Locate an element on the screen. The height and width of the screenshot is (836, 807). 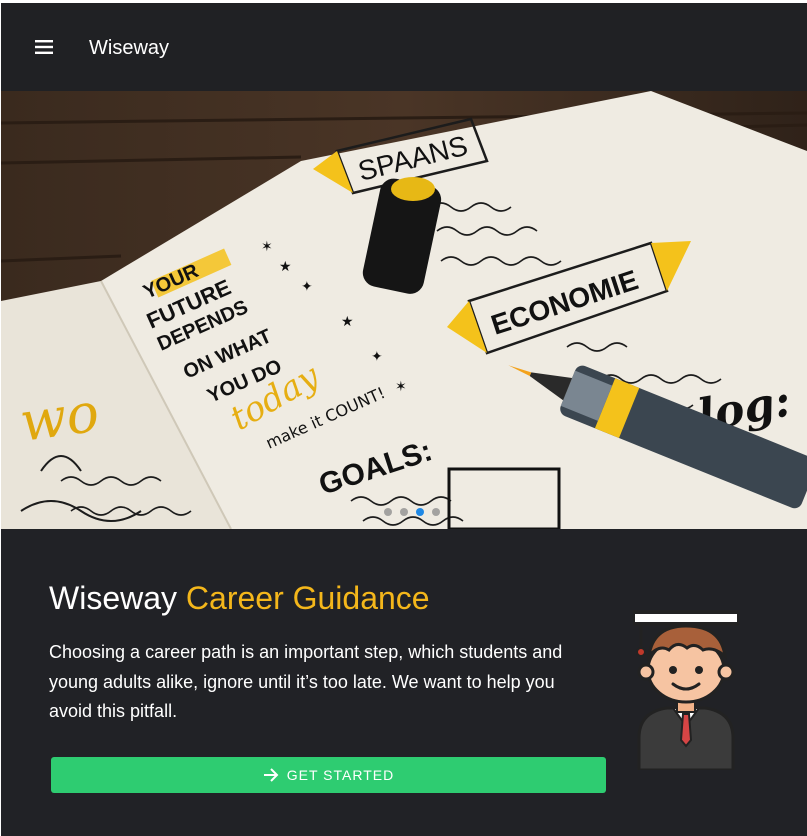
title-plain: Wiseway is located at coordinates (113, 598).